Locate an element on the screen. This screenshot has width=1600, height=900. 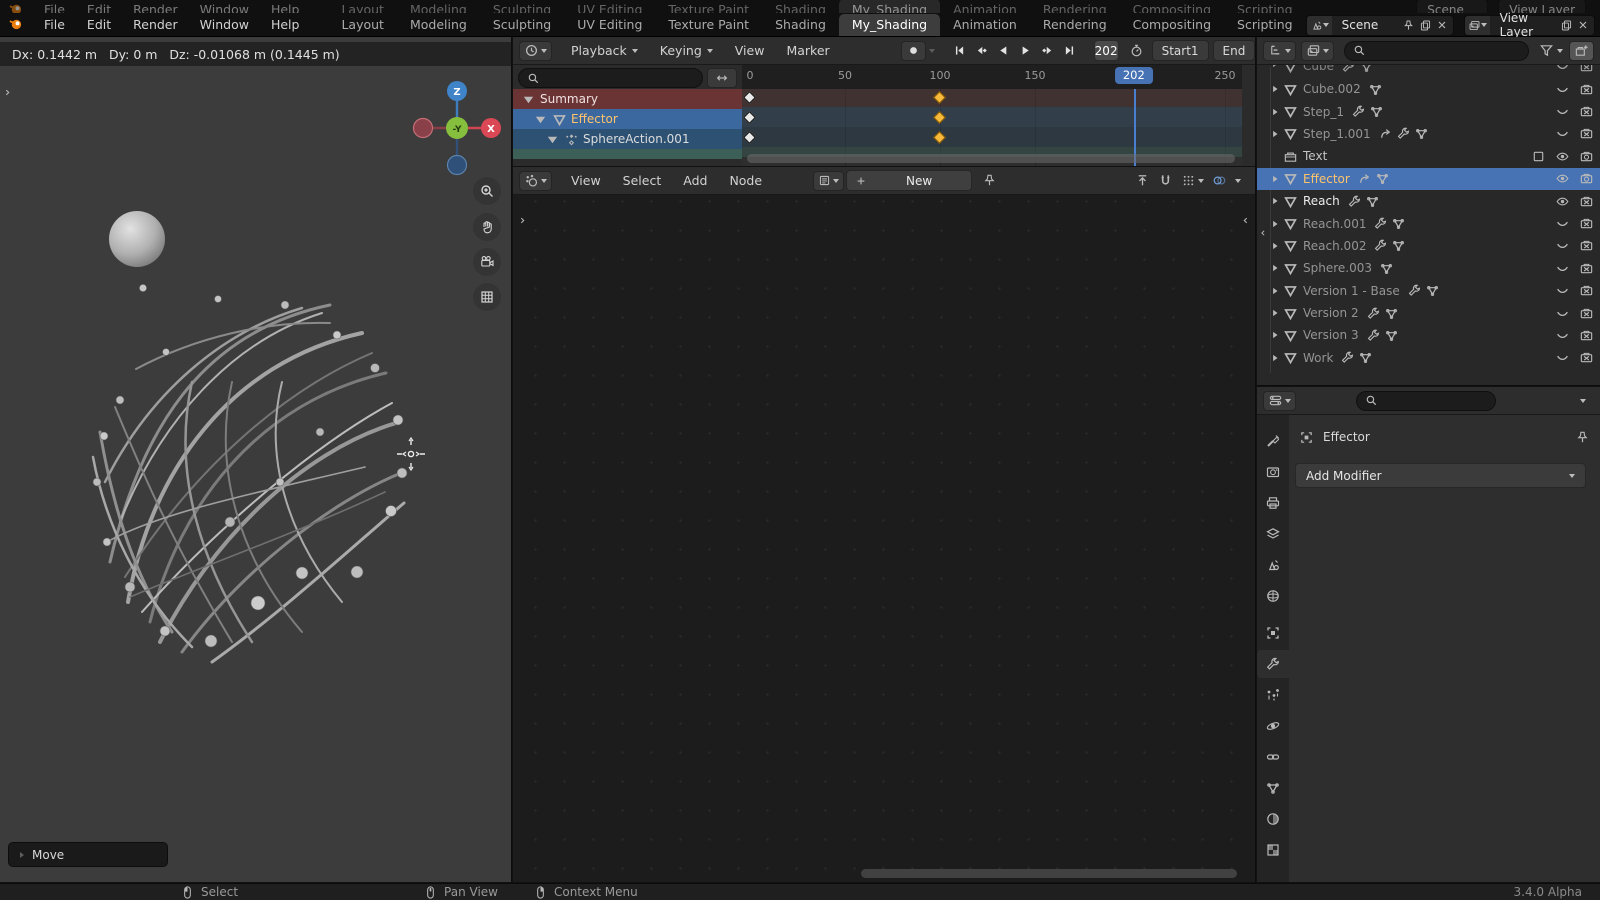
properties-tab-modifiers is located at coordinates (1273, 664).